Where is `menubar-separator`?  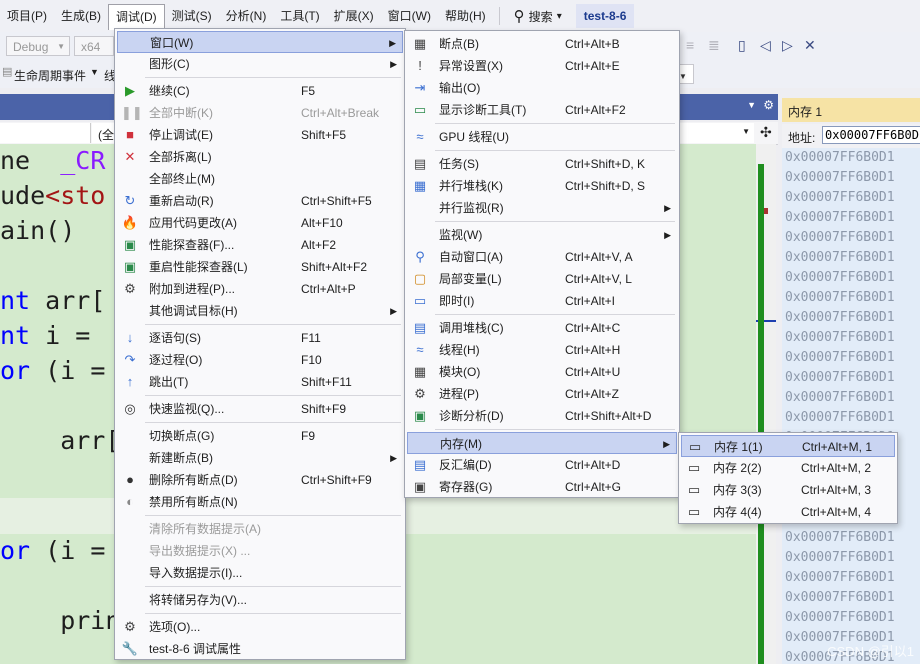
menubar-separator is located at coordinates (499, 16).